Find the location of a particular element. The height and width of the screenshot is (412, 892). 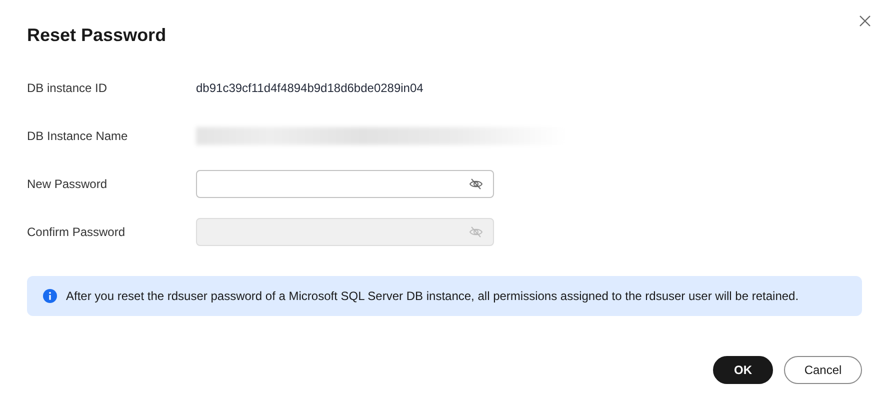

notice-text: After you reset the rdsuser password of a Microsoft SQL Server DB instance, all permissions assigned to the rdsuser user will be retained. is located at coordinates (432, 296).